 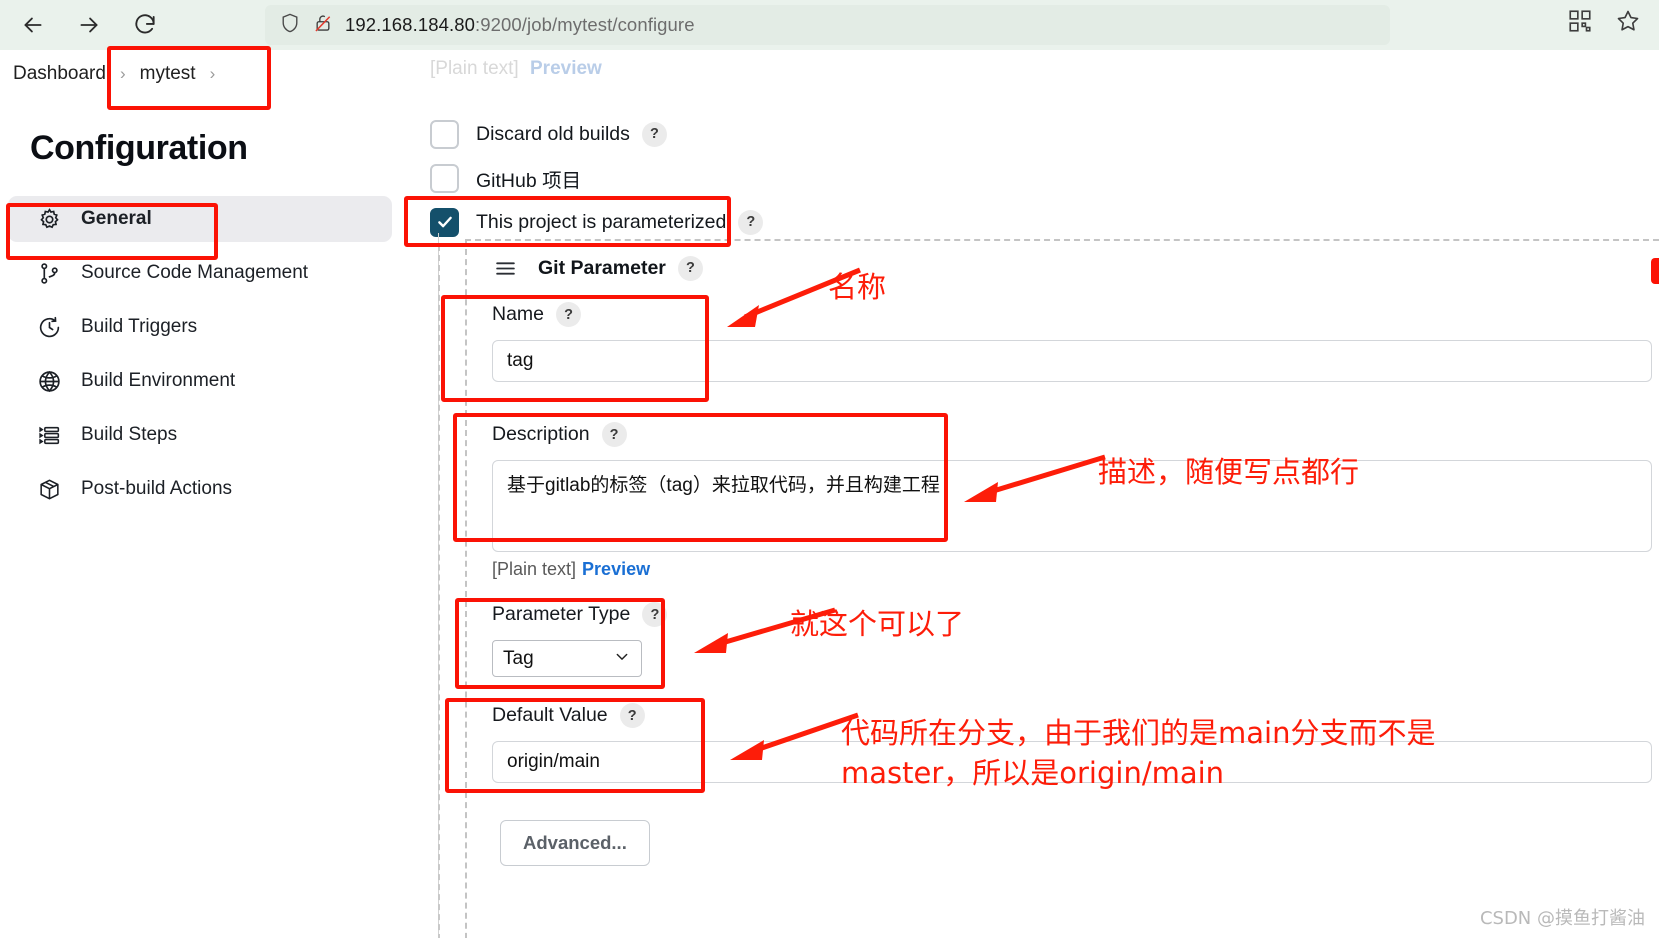 What do you see at coordinates (518, 314) in the screenshot?
I see `name-label: Name` at bounding box center [518, 314].